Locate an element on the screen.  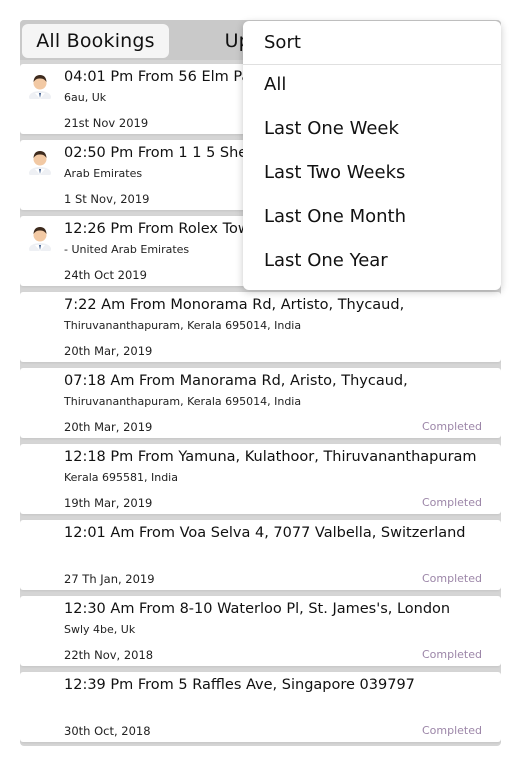
booking-date: 1 St Nov, 2019 is located at coordinates (107, 199).